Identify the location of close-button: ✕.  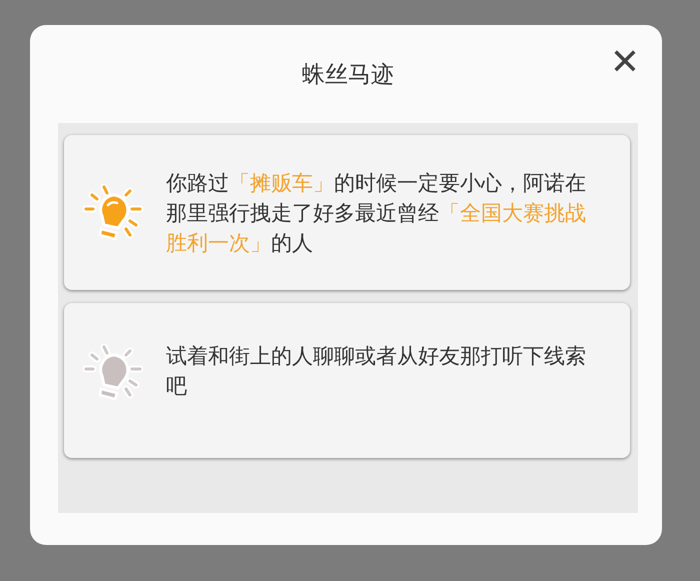
(625, 63).